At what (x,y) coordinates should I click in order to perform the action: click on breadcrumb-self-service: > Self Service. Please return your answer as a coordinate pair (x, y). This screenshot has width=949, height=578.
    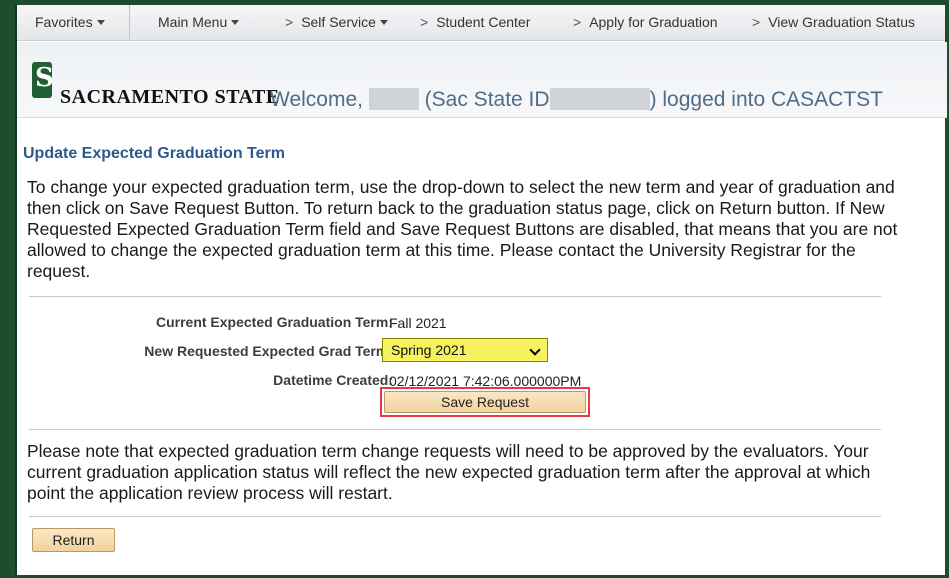
    Looking at the image, I should click on (336, 22).